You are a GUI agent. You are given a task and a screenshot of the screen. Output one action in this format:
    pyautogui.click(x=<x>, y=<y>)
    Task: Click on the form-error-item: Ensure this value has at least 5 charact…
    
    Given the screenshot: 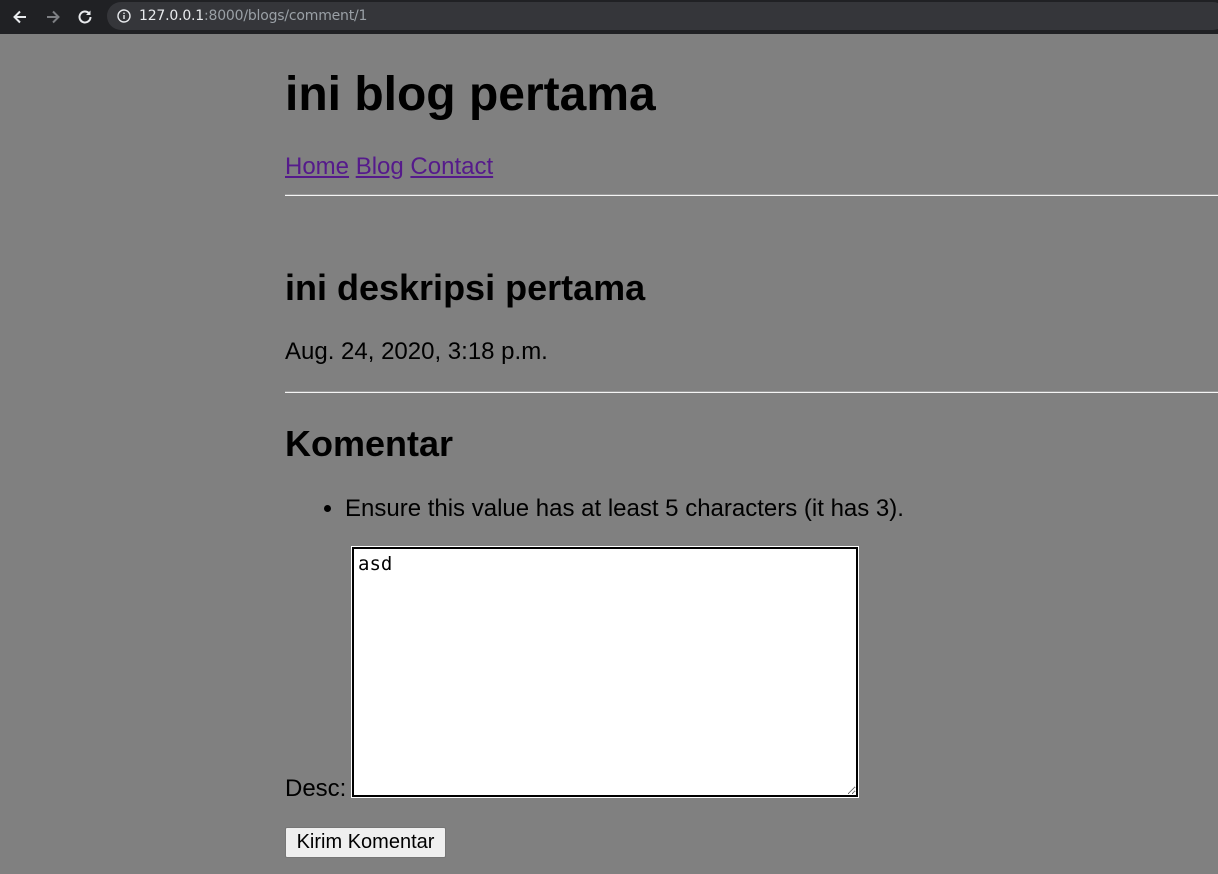 What is the action you would take?
    pyautogui.click(x=624, y=509)
    